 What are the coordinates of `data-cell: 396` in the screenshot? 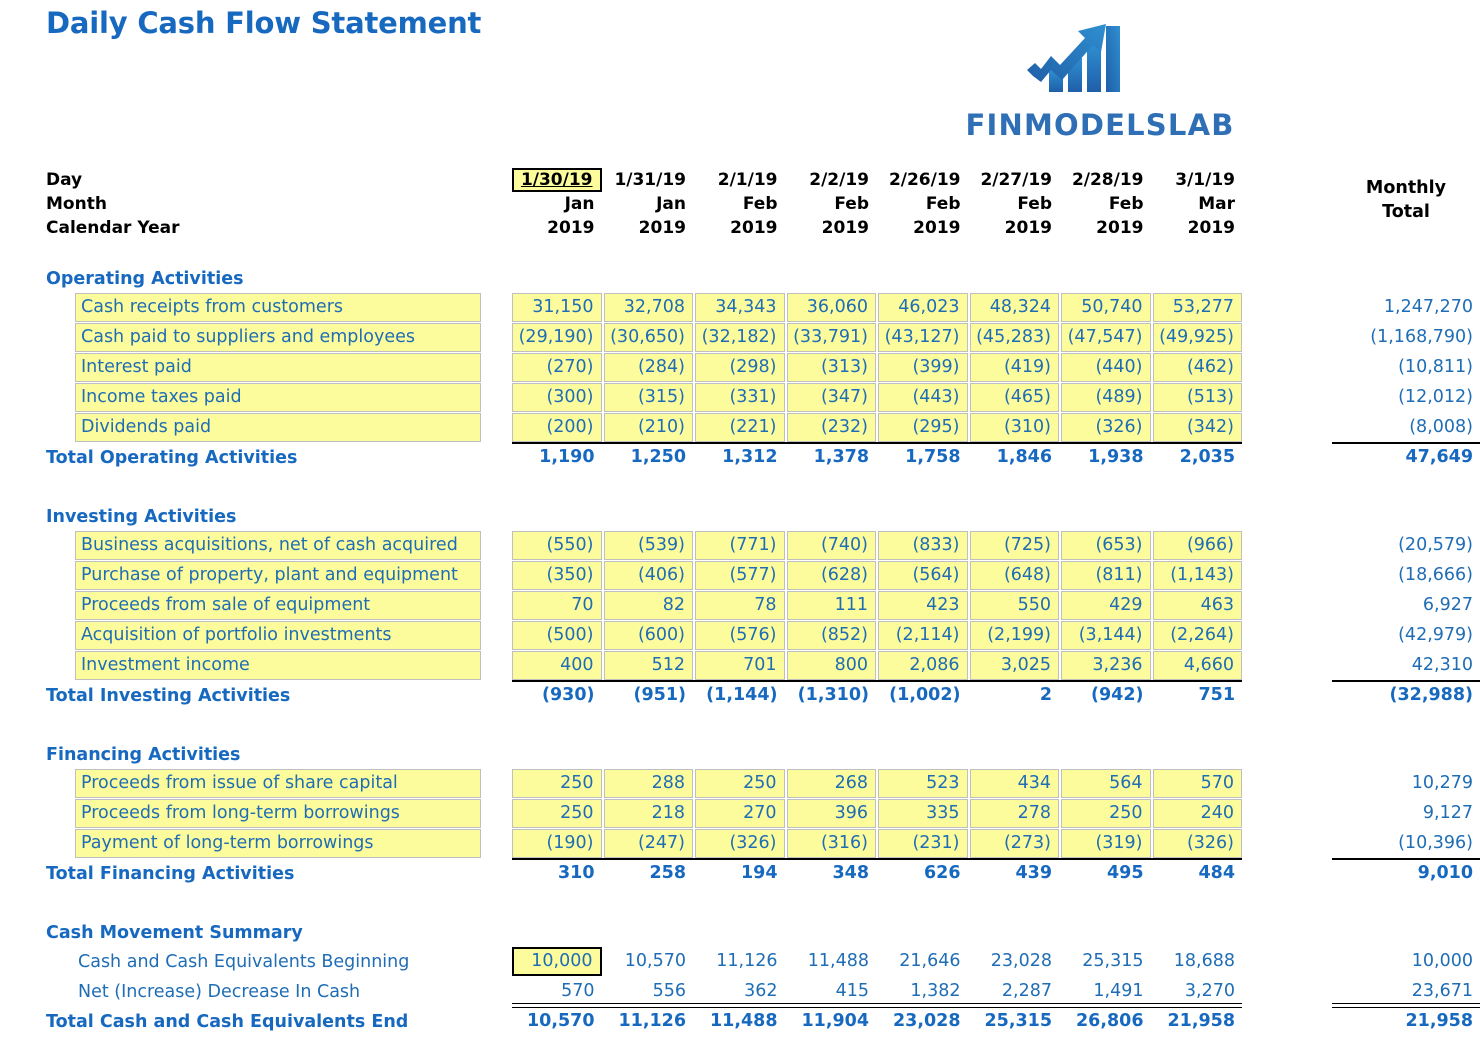 It's located at (831, 813).